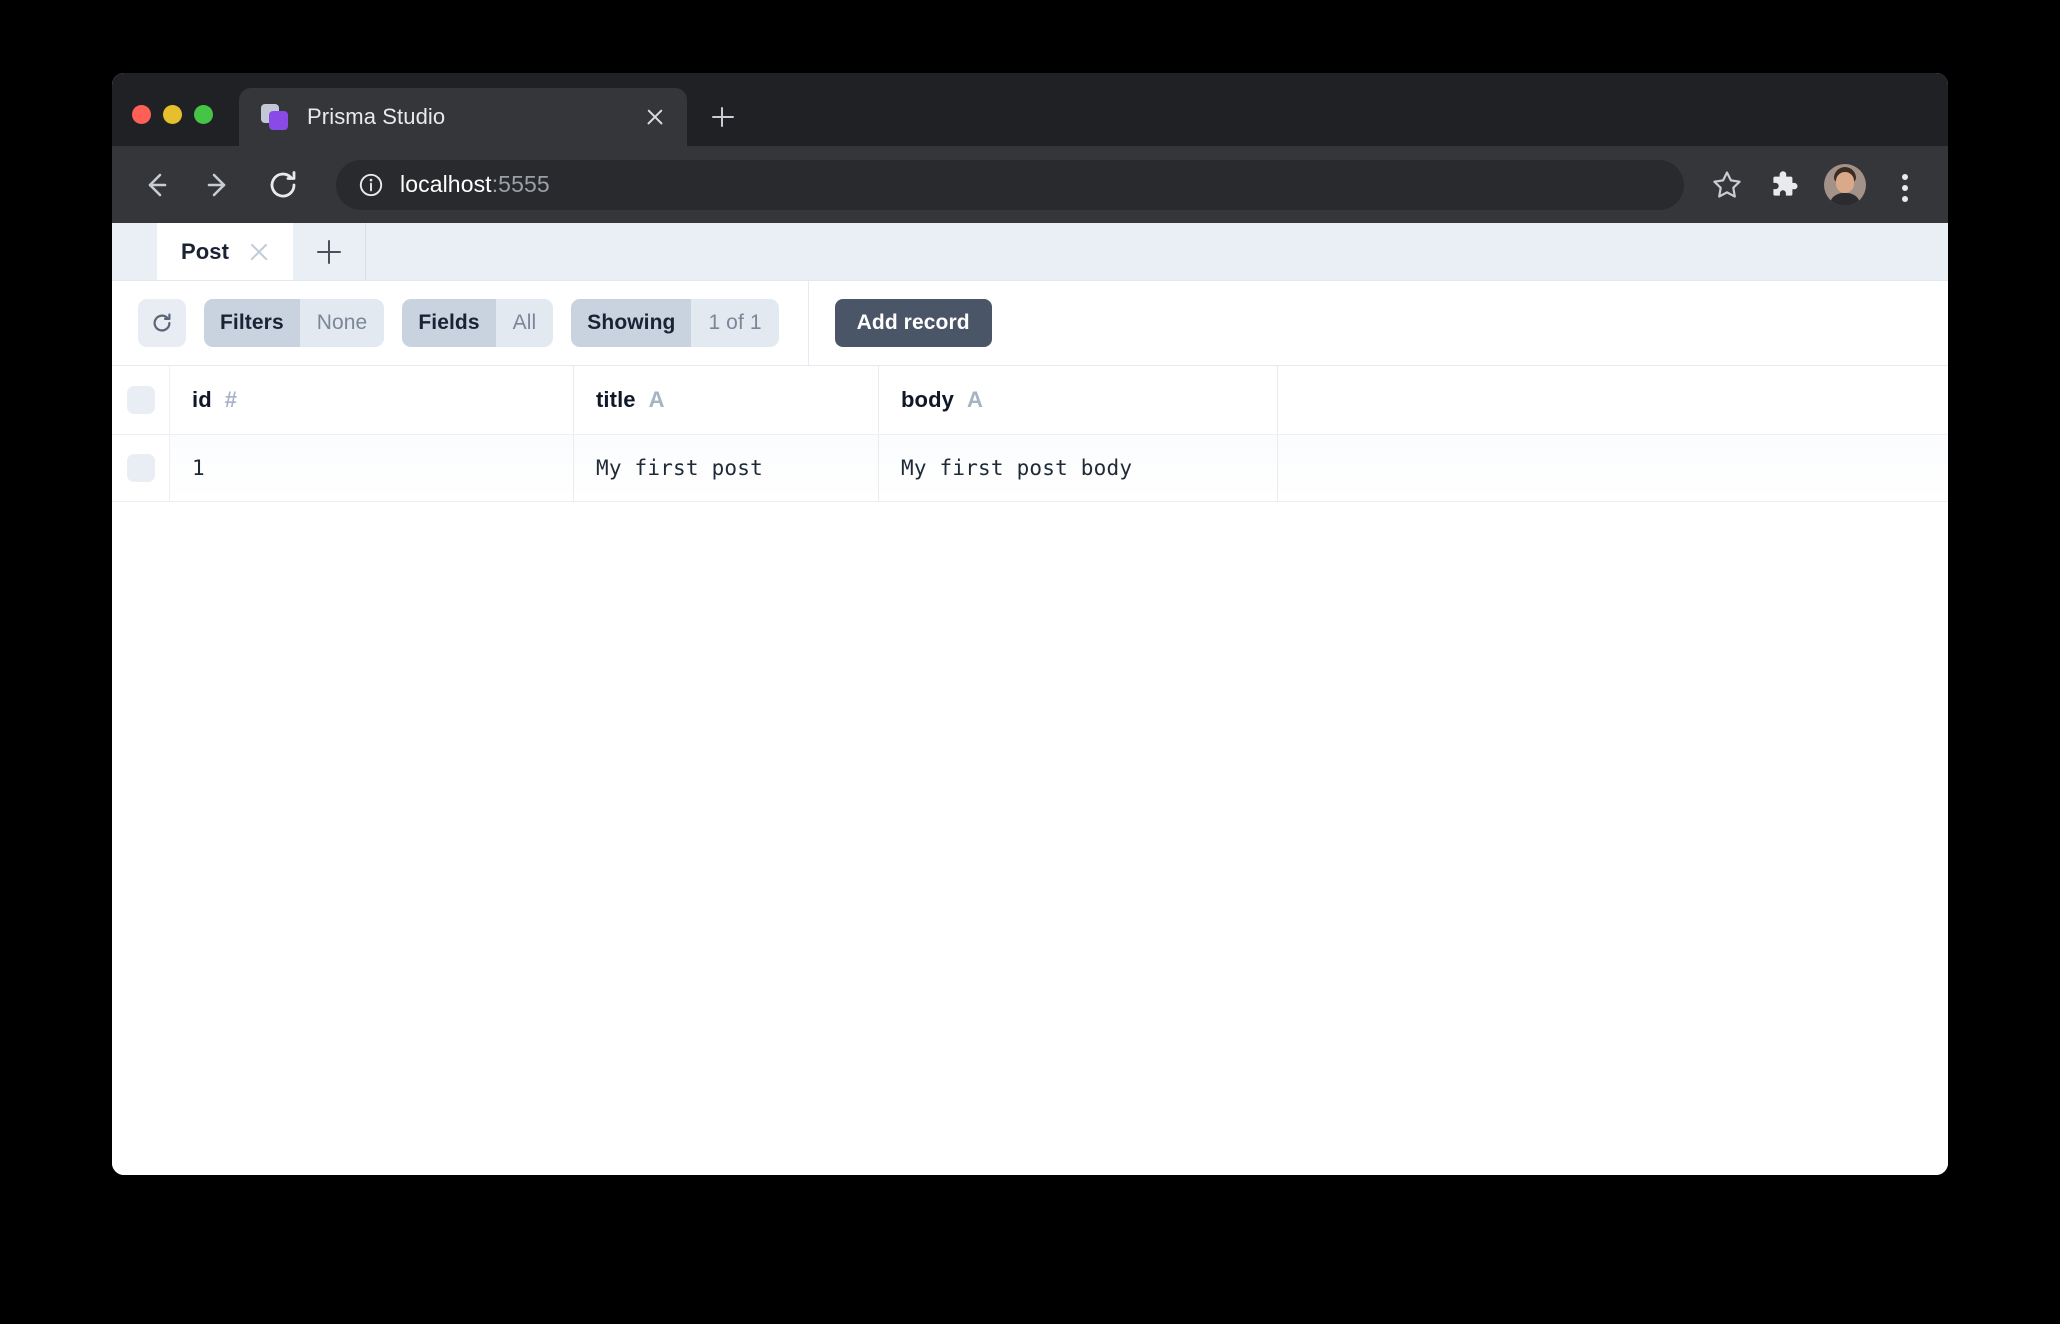 The height and width of the screenshot is (1324, 2060). I want to click on window-maximize-button, so click(203, 114).